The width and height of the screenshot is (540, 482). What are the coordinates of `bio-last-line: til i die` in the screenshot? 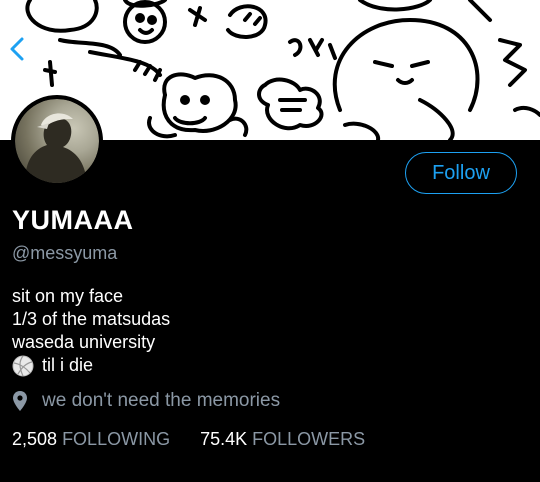 It's located at (68, 365).